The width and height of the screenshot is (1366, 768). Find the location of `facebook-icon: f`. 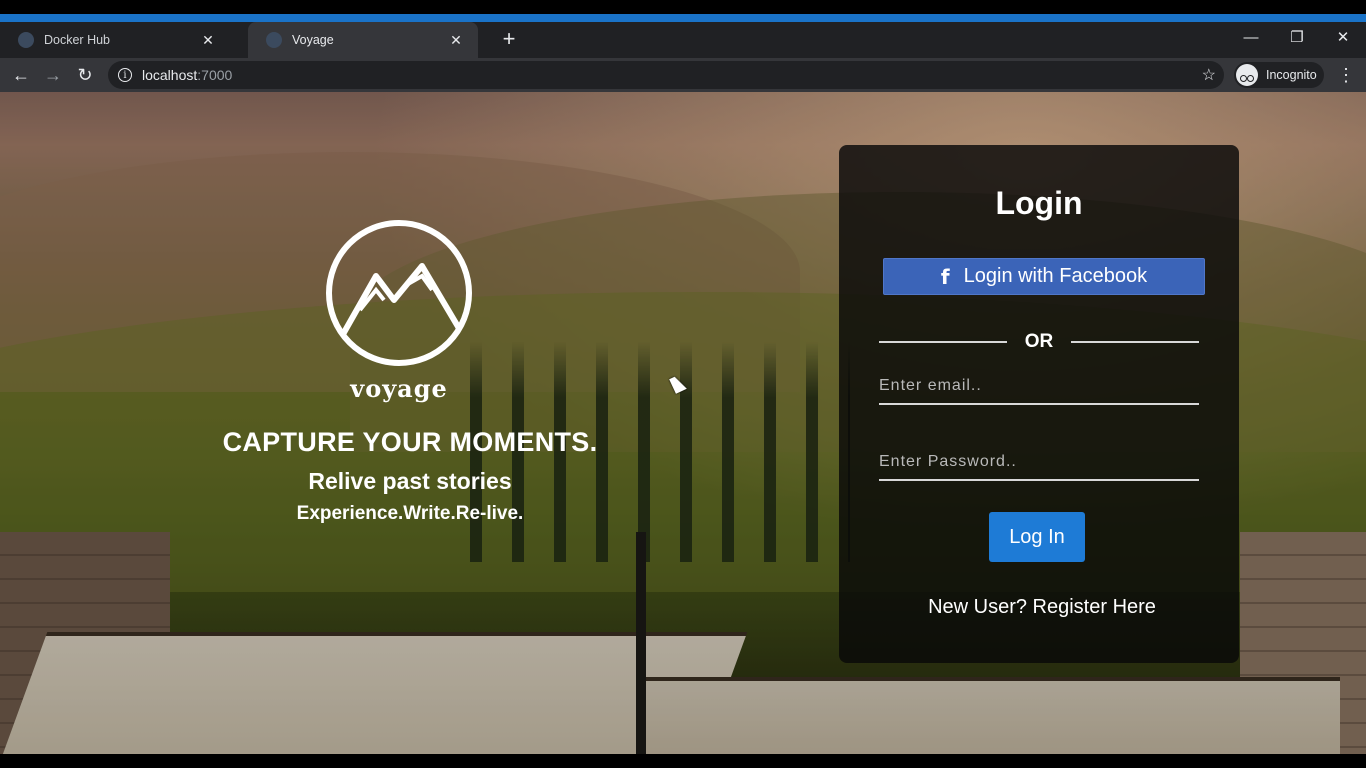

facebook-icon: f is located at coordinates (945, 276).